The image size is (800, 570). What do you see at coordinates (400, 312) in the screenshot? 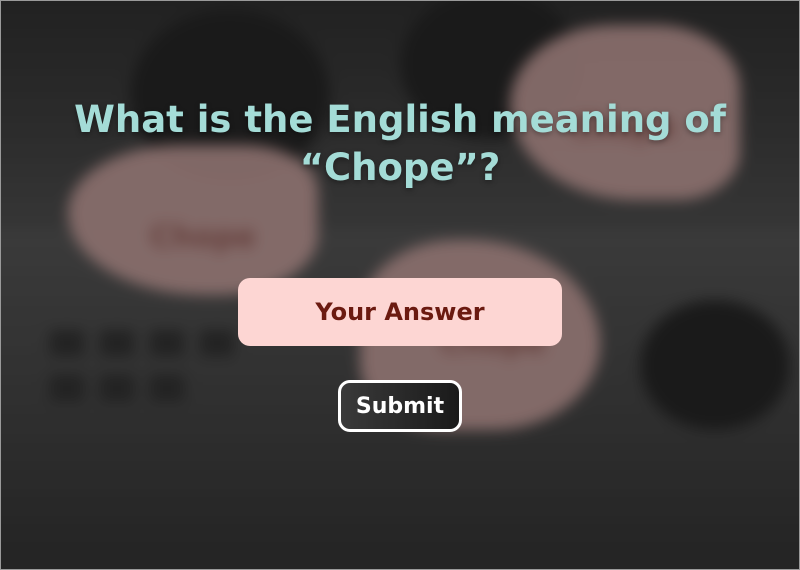
I see `answer-input` at bounding box center [400, 312].